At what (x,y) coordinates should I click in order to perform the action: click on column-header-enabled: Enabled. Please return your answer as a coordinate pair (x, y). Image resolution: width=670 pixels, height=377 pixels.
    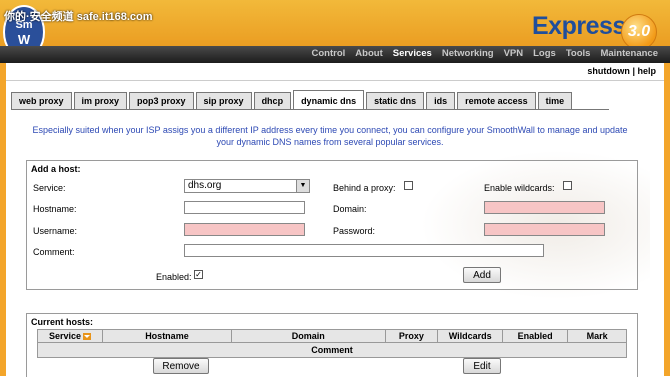
    Looking at the image, I should click on (535, 336).